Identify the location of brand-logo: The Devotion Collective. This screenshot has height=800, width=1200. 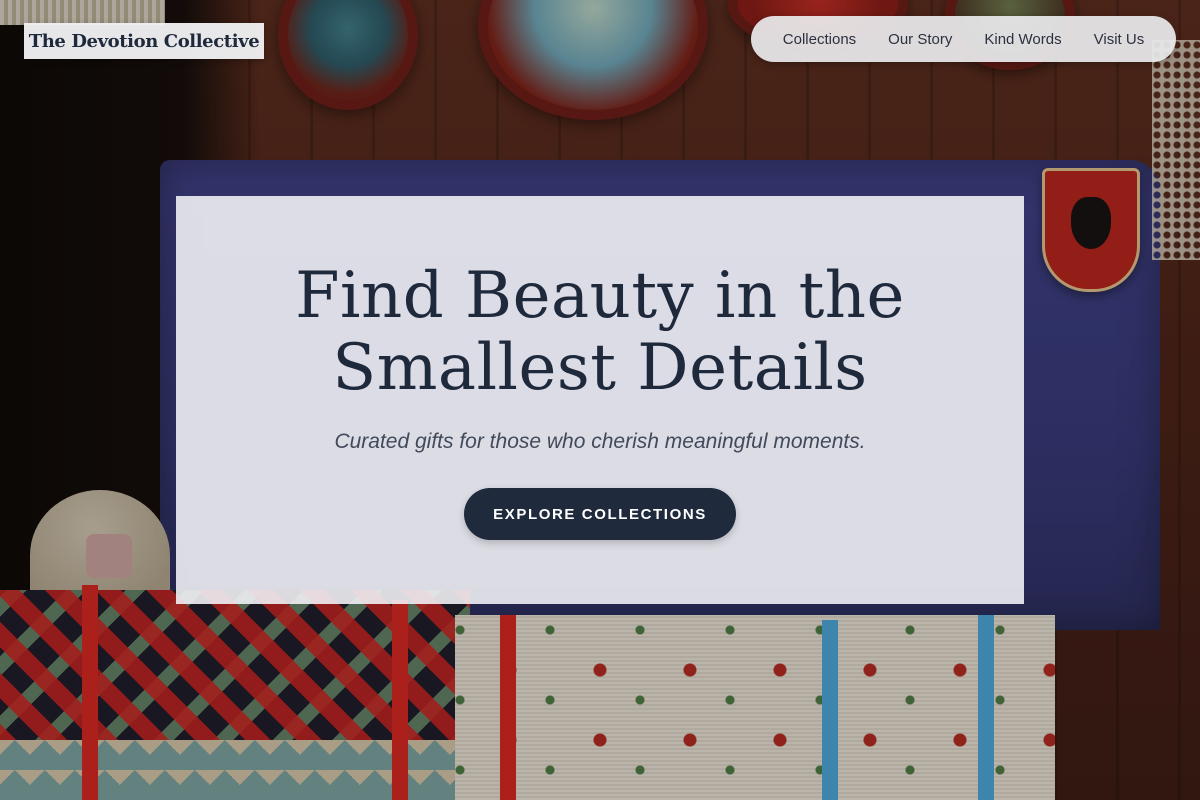
(144, 41).